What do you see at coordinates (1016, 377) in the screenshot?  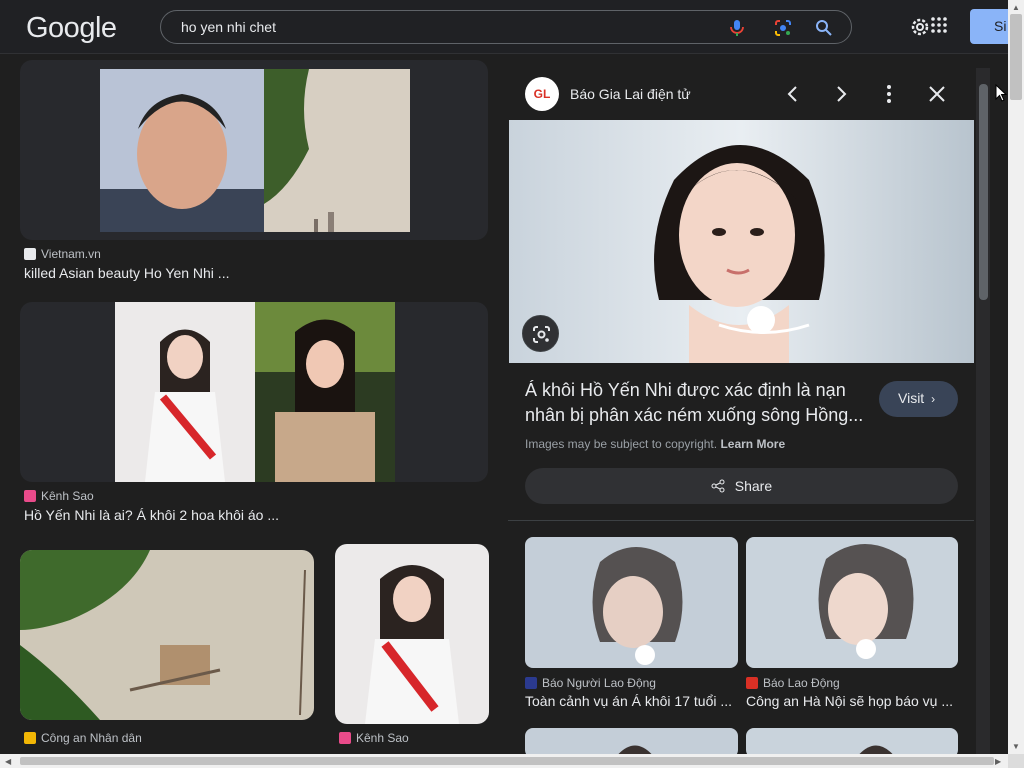 I see `vertical-scrollbar` at bounding box center [1016, 377].